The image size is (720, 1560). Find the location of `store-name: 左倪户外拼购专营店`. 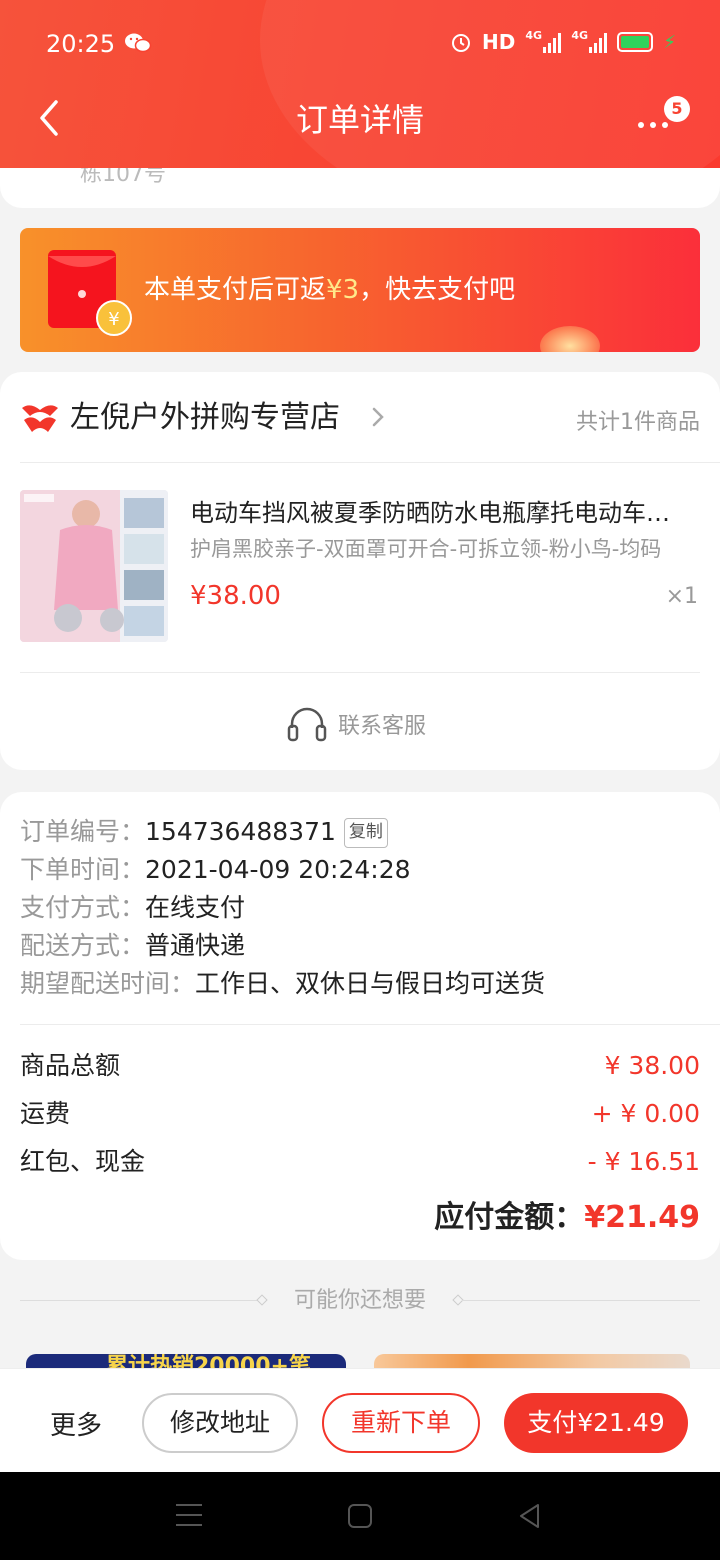

store-name: 左倪户外拼购专营店 is located at coordinates (205, 418).